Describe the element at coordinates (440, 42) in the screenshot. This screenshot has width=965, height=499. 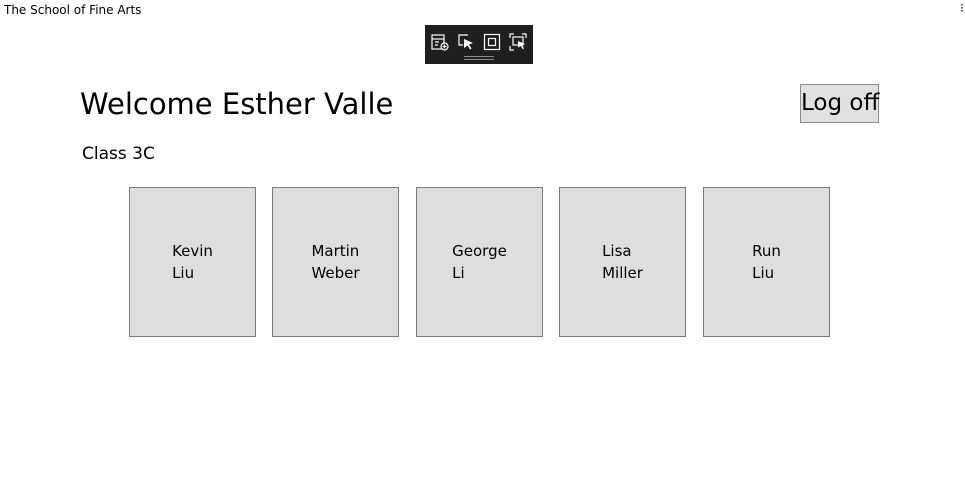
I see `live-visual-tree-icon` at that location.